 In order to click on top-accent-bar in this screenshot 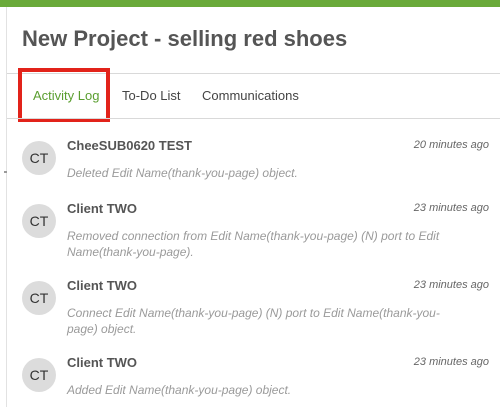, I will do `click(250, 3)`.